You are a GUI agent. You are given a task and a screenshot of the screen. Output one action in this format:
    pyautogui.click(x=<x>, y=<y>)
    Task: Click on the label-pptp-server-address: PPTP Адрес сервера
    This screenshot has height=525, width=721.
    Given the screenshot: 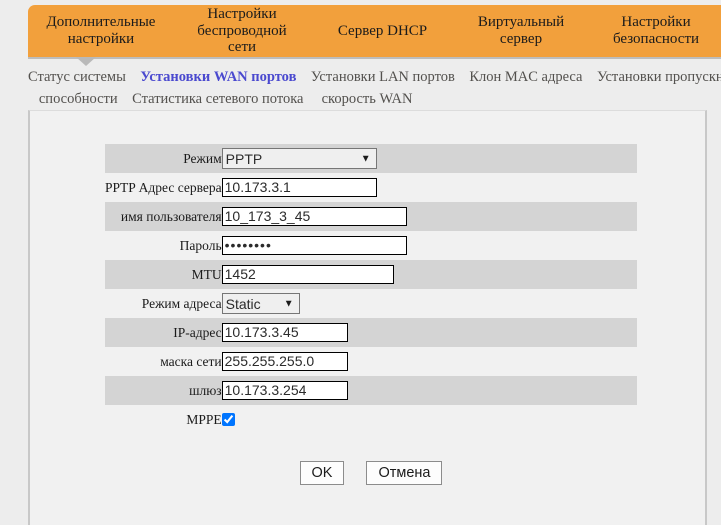 What is the action you would take?
    pyautogui.click(x=163, y=187)
    